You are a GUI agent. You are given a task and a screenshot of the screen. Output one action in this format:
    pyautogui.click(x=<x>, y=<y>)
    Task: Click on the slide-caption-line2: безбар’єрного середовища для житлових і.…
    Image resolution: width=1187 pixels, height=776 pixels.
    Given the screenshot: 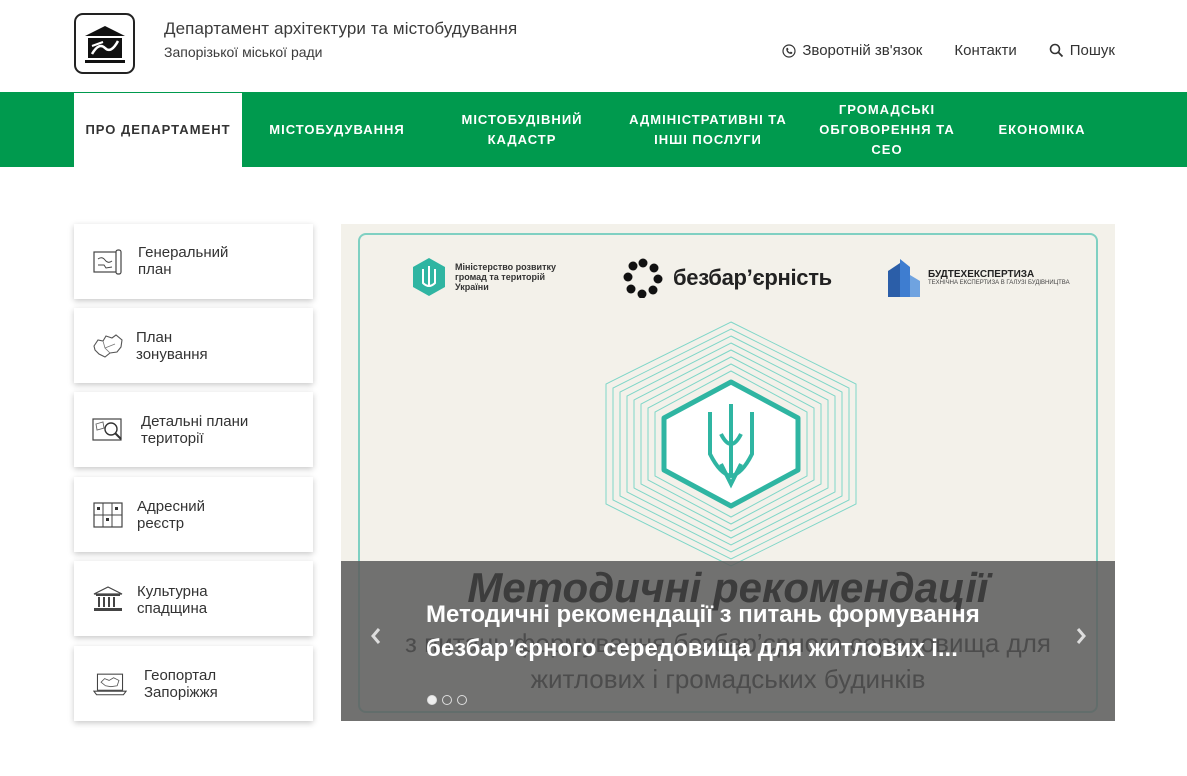 What is the action you would take?
    pyautogui.click(x=692, y=648)
    